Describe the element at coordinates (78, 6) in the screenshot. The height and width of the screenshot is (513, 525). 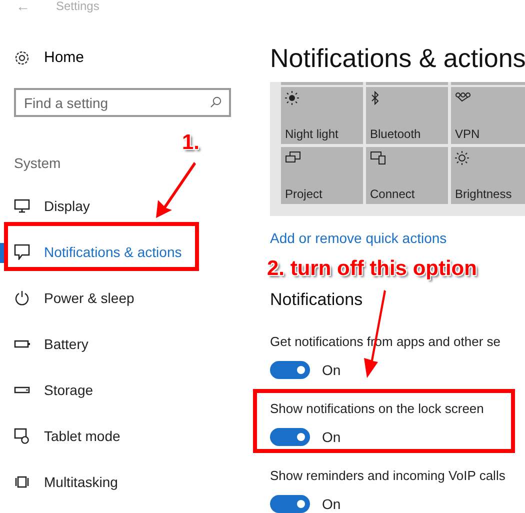
I see `window-title: Settings` at that location.